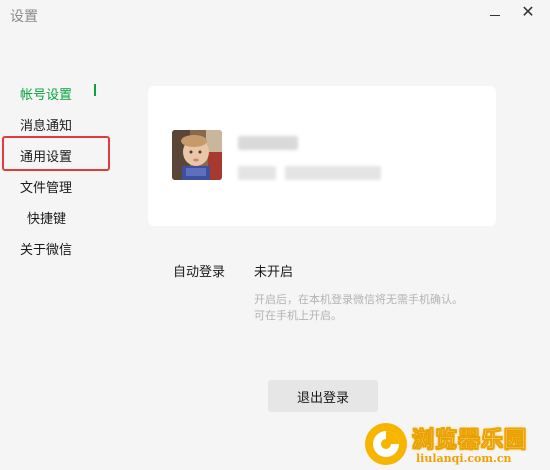 The image size is (550, 470). What do you see at coordinates (46, 93) in the screenshot?
I see `sidebar-item-account-settings: 帐号设置` at bounding box center [46, 93].